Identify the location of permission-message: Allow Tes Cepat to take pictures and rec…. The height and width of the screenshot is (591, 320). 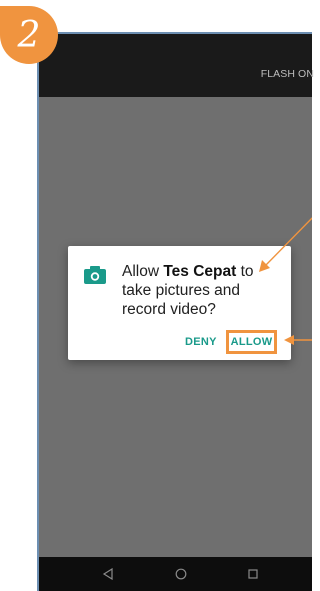
(203, 290).